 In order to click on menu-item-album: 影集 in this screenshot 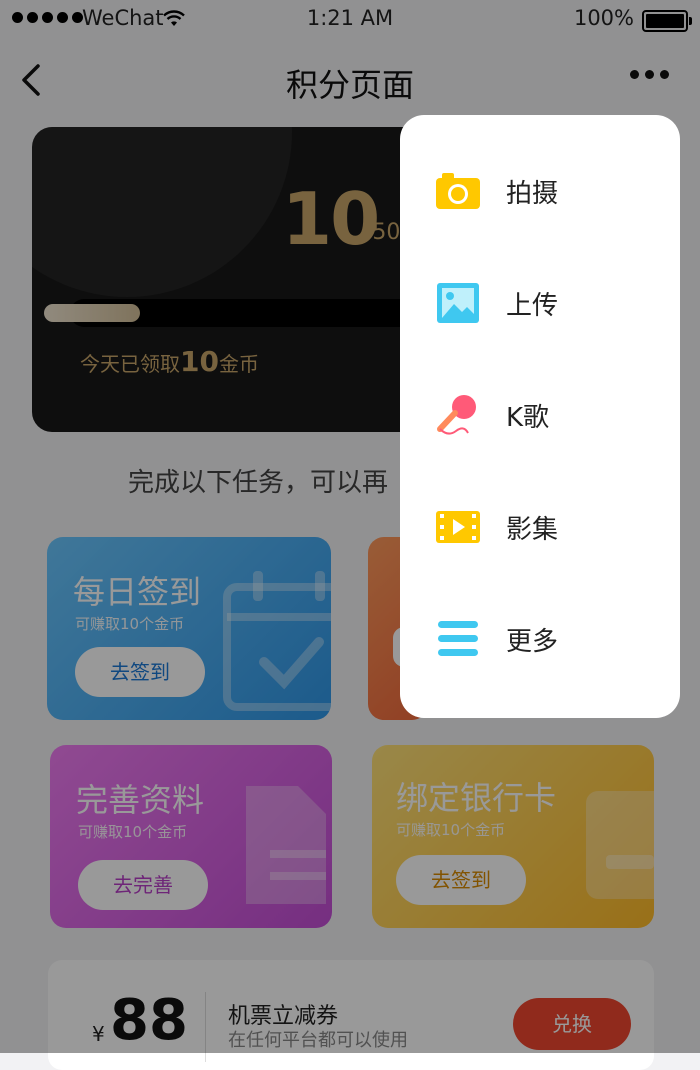, I will do `click(540, 528)`.